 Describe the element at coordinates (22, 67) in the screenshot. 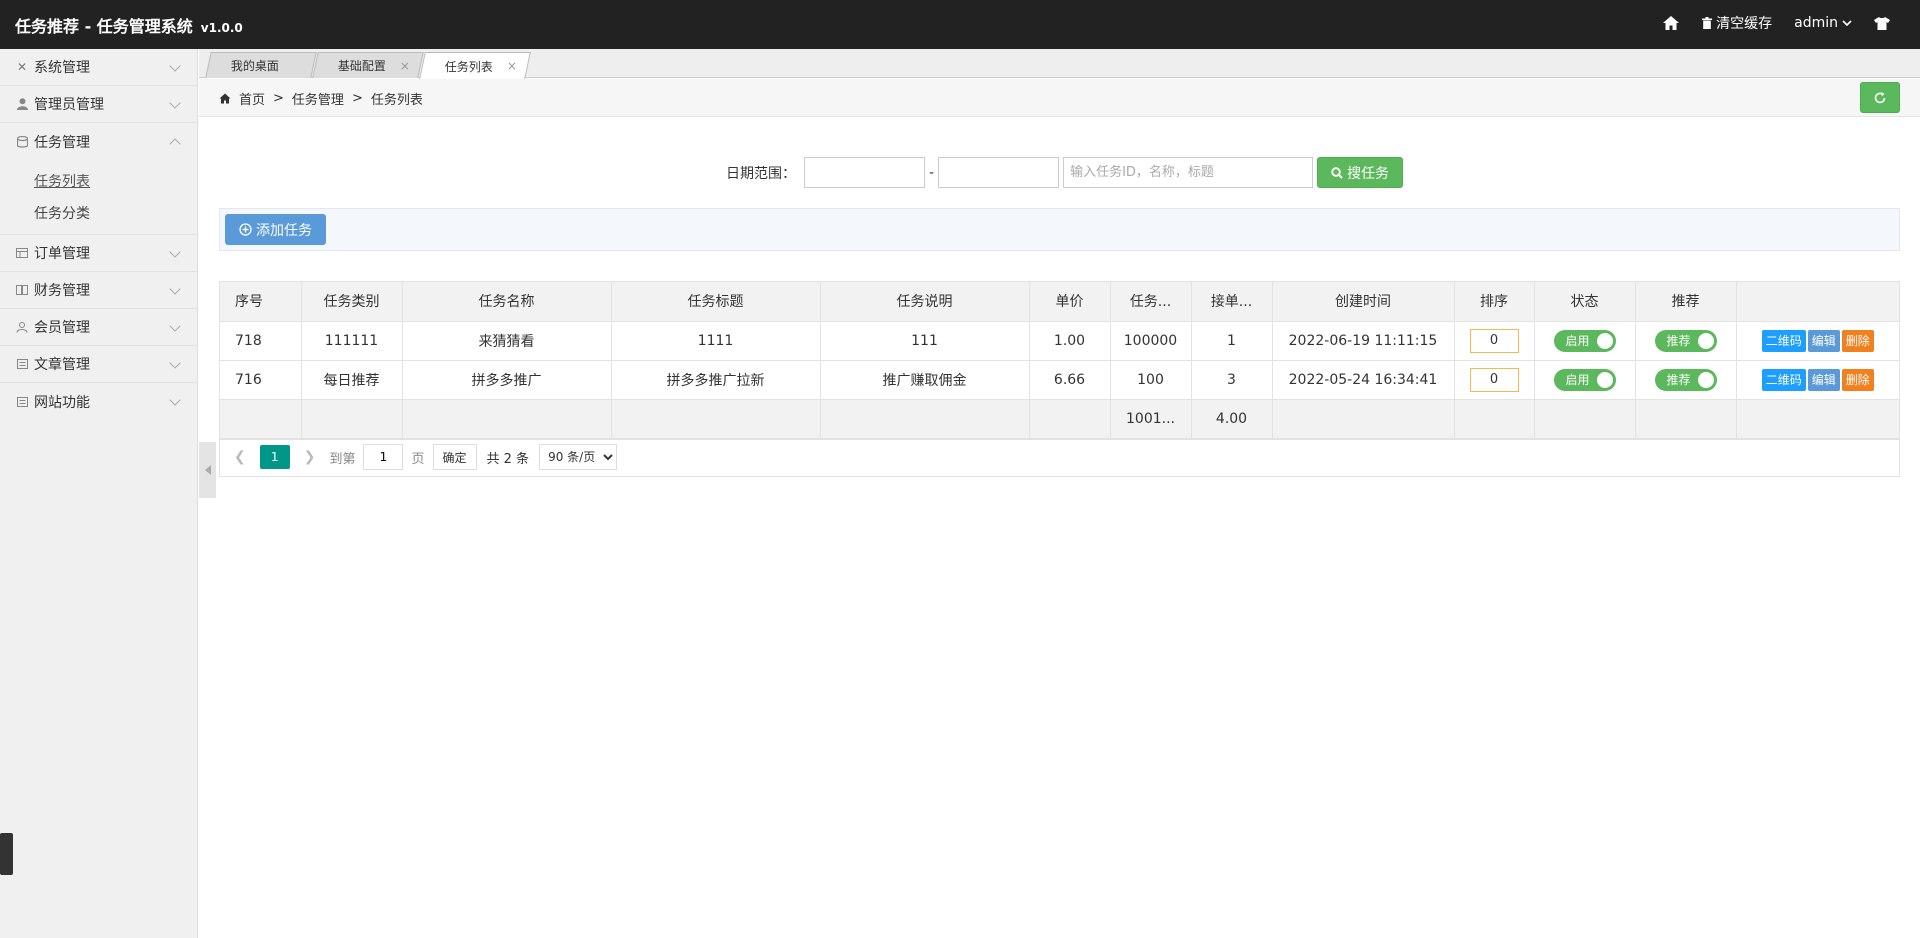

I see `wrench-icon: ✕` at that location.